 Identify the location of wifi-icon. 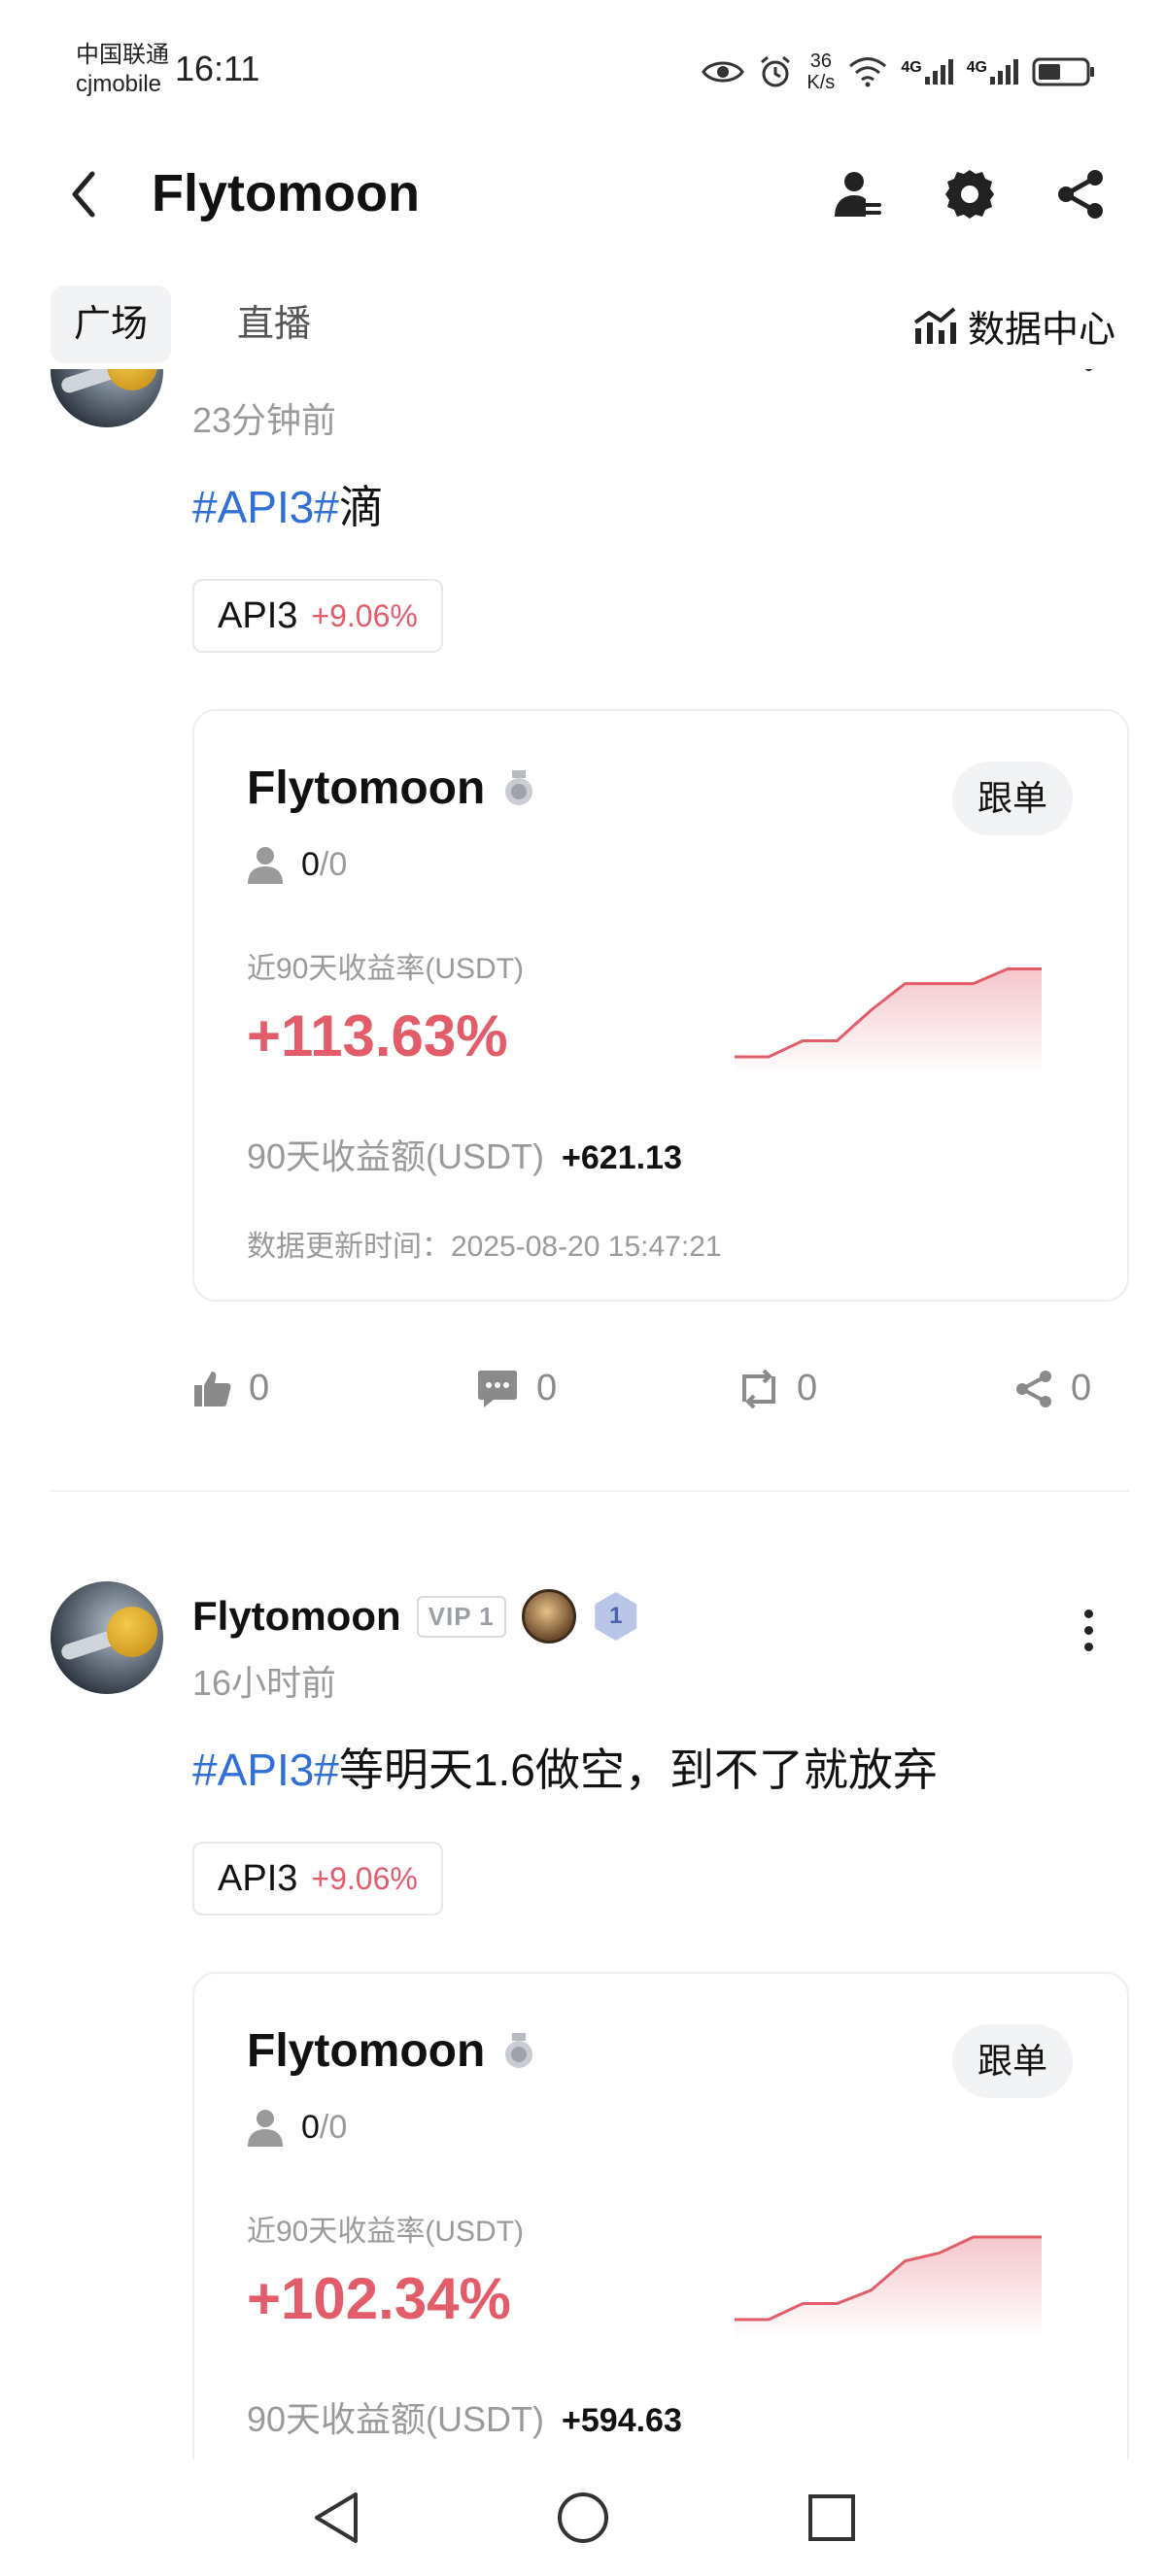
(868, 72).